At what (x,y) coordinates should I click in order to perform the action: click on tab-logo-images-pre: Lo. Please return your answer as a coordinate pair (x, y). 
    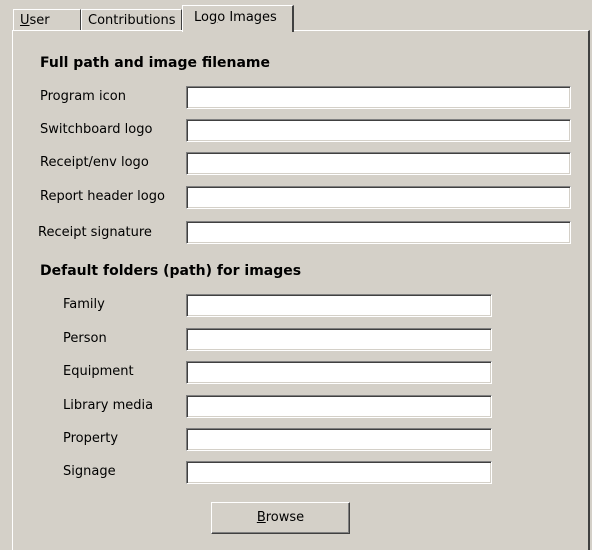
    Looking at the image, I should click on (201, 17).